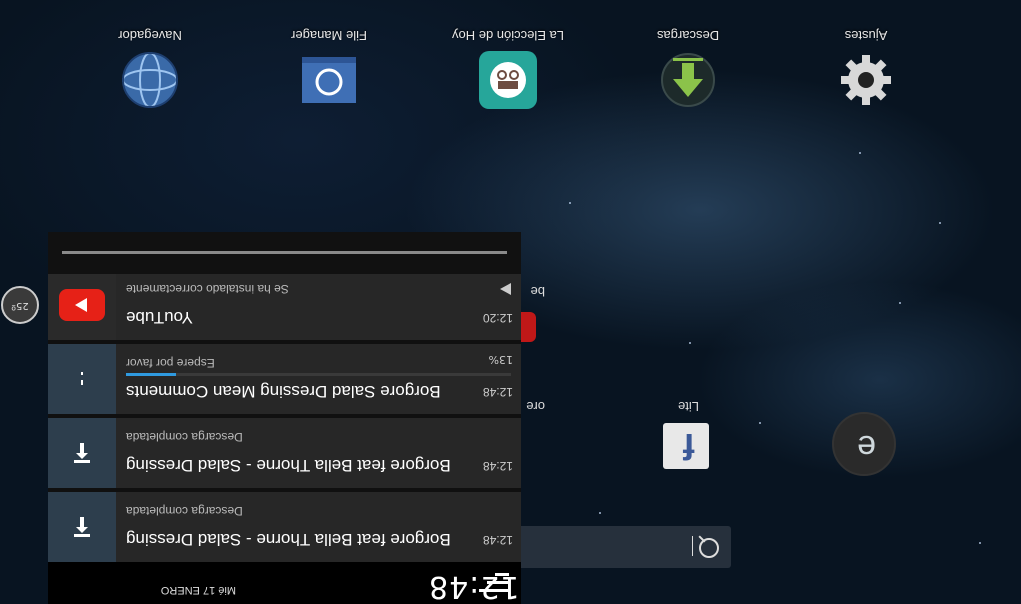 This screenshot has width=1021, height=604. I want to click on app-label: Descargas, so click(688, 35).